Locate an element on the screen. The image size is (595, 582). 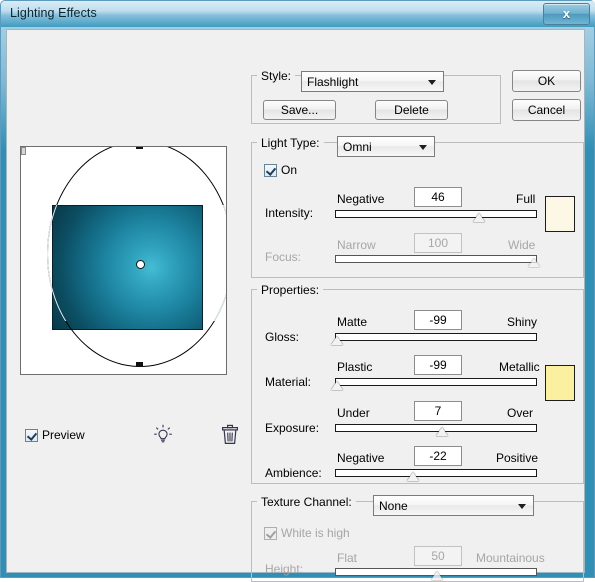
cancel-button: Cancel is located at coordinates (546, 110).